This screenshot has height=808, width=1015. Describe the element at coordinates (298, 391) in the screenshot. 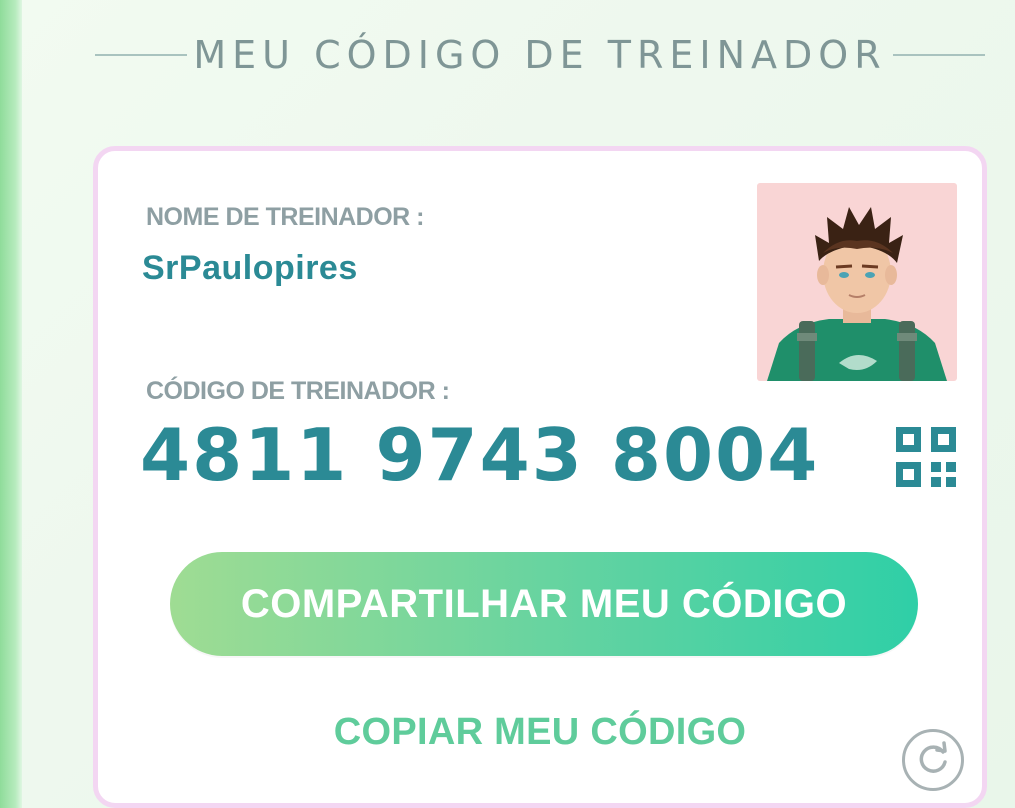

I see `trainer-code-label: CÓDIGO DE TREINADOR :` at that location.